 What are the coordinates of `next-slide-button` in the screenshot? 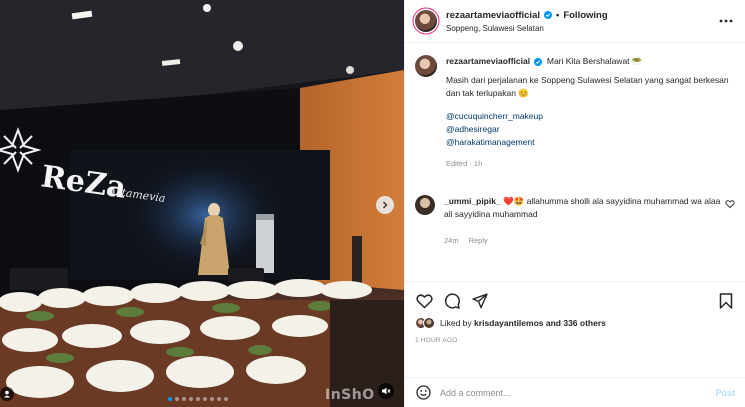 It's located at (385, 205).